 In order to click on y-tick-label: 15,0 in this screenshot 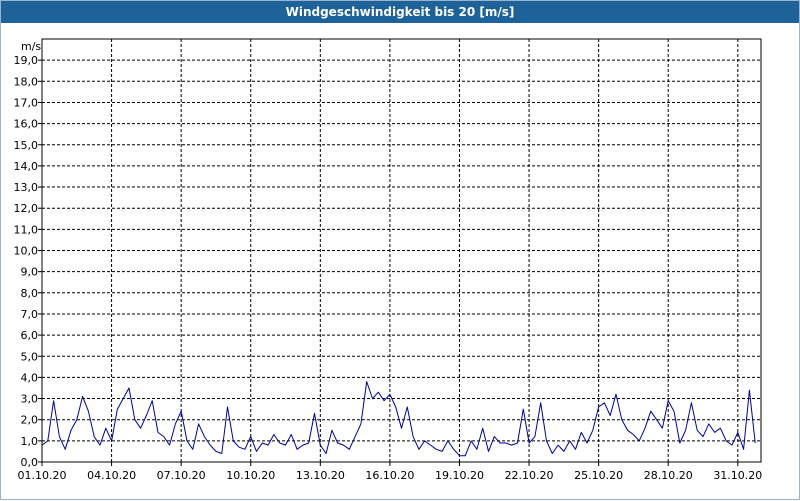, I will do `click(26, 145)`.